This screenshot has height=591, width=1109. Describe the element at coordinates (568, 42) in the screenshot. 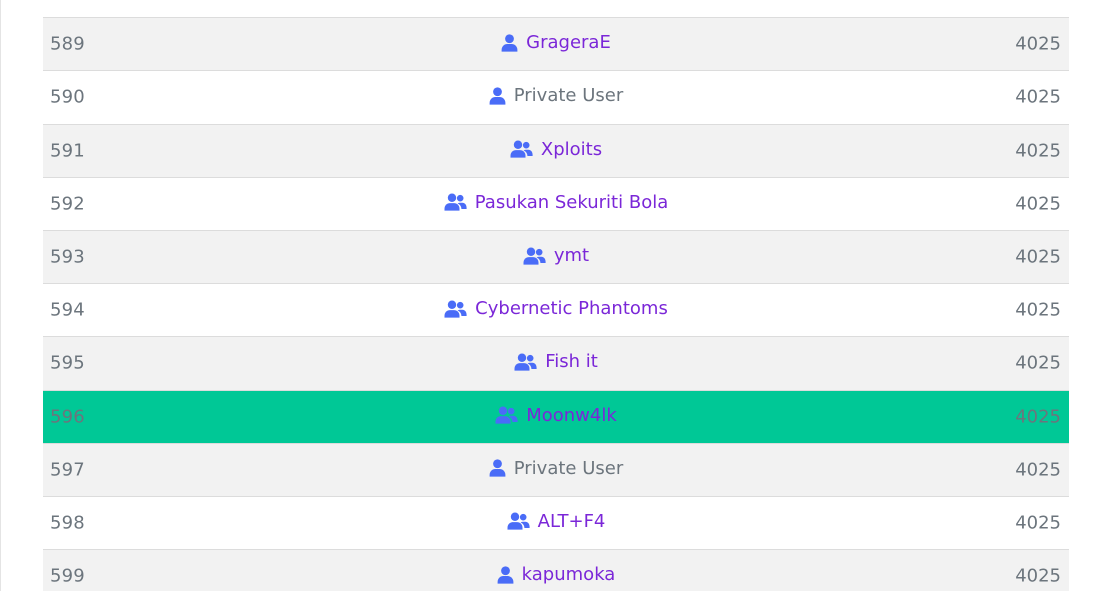

I see `team-name: GrageraE` at that location.